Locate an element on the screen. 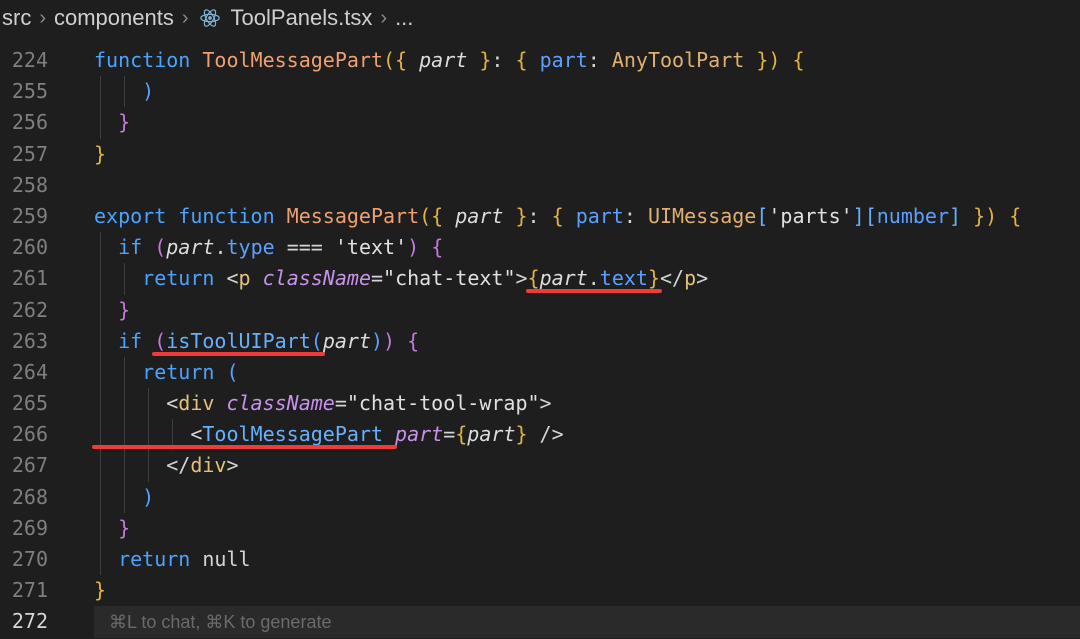 The height and width of the screenshot is (639, 1080). code-line: 265 <div className="chat-tool-wrap"> is located at coordinates (540, 404).